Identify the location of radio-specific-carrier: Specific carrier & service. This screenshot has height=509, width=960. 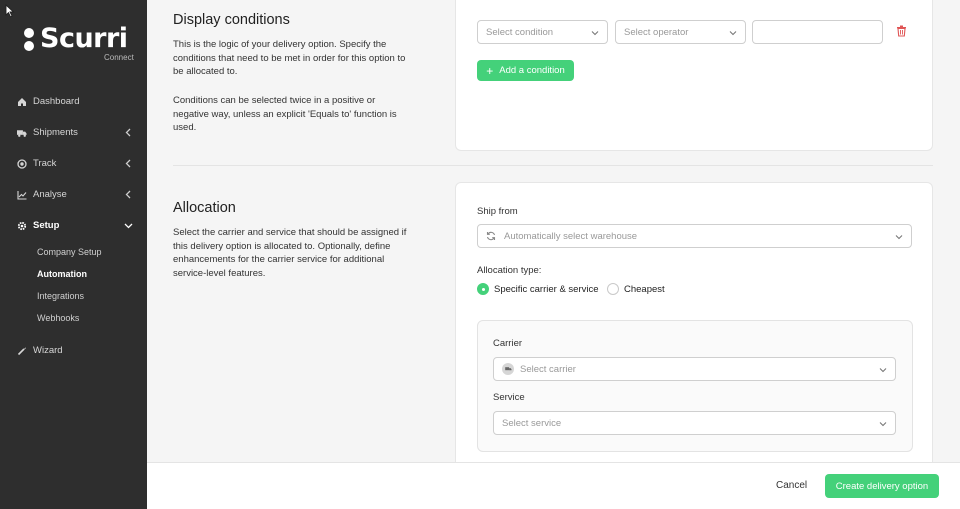
(538, 289).